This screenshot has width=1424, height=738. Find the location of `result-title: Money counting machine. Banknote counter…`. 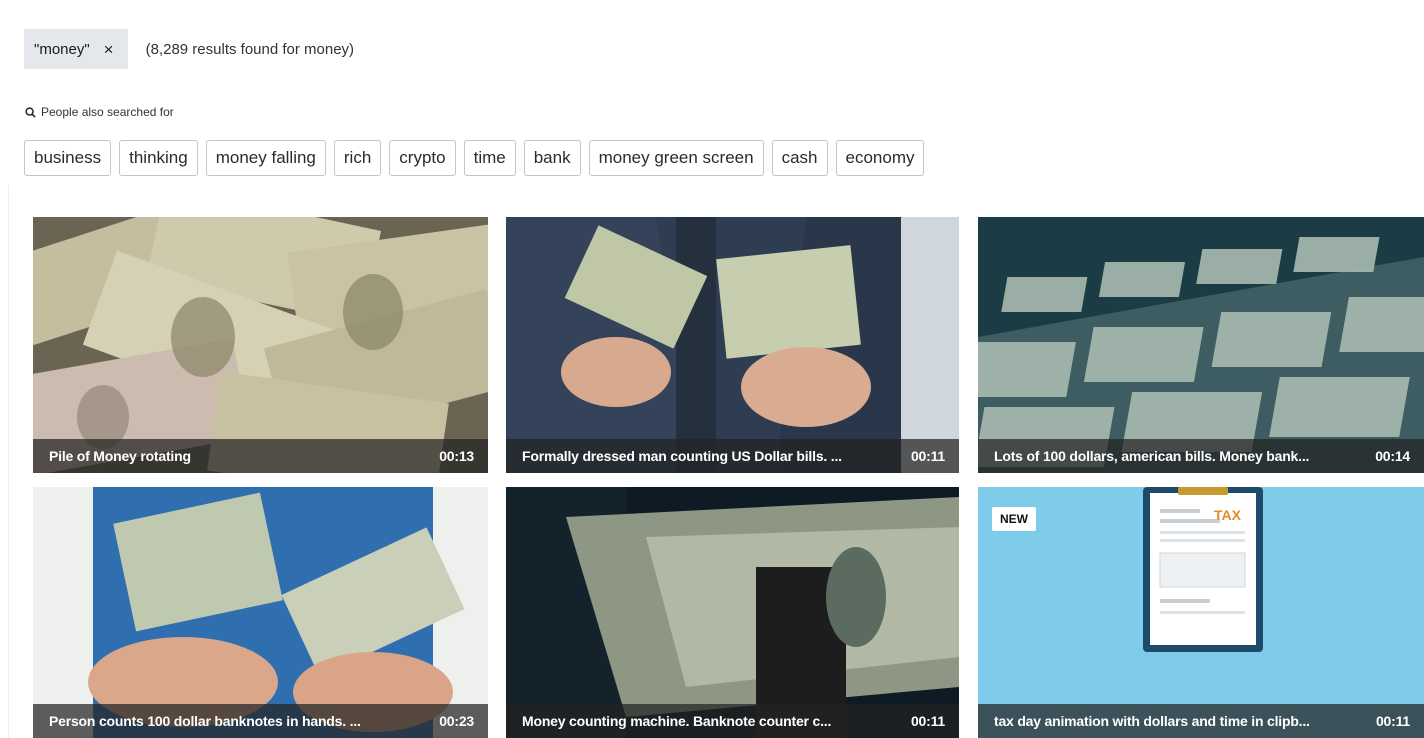

result-title: Money counting machine. Banknote counter… is located at coordinates (677, 721).